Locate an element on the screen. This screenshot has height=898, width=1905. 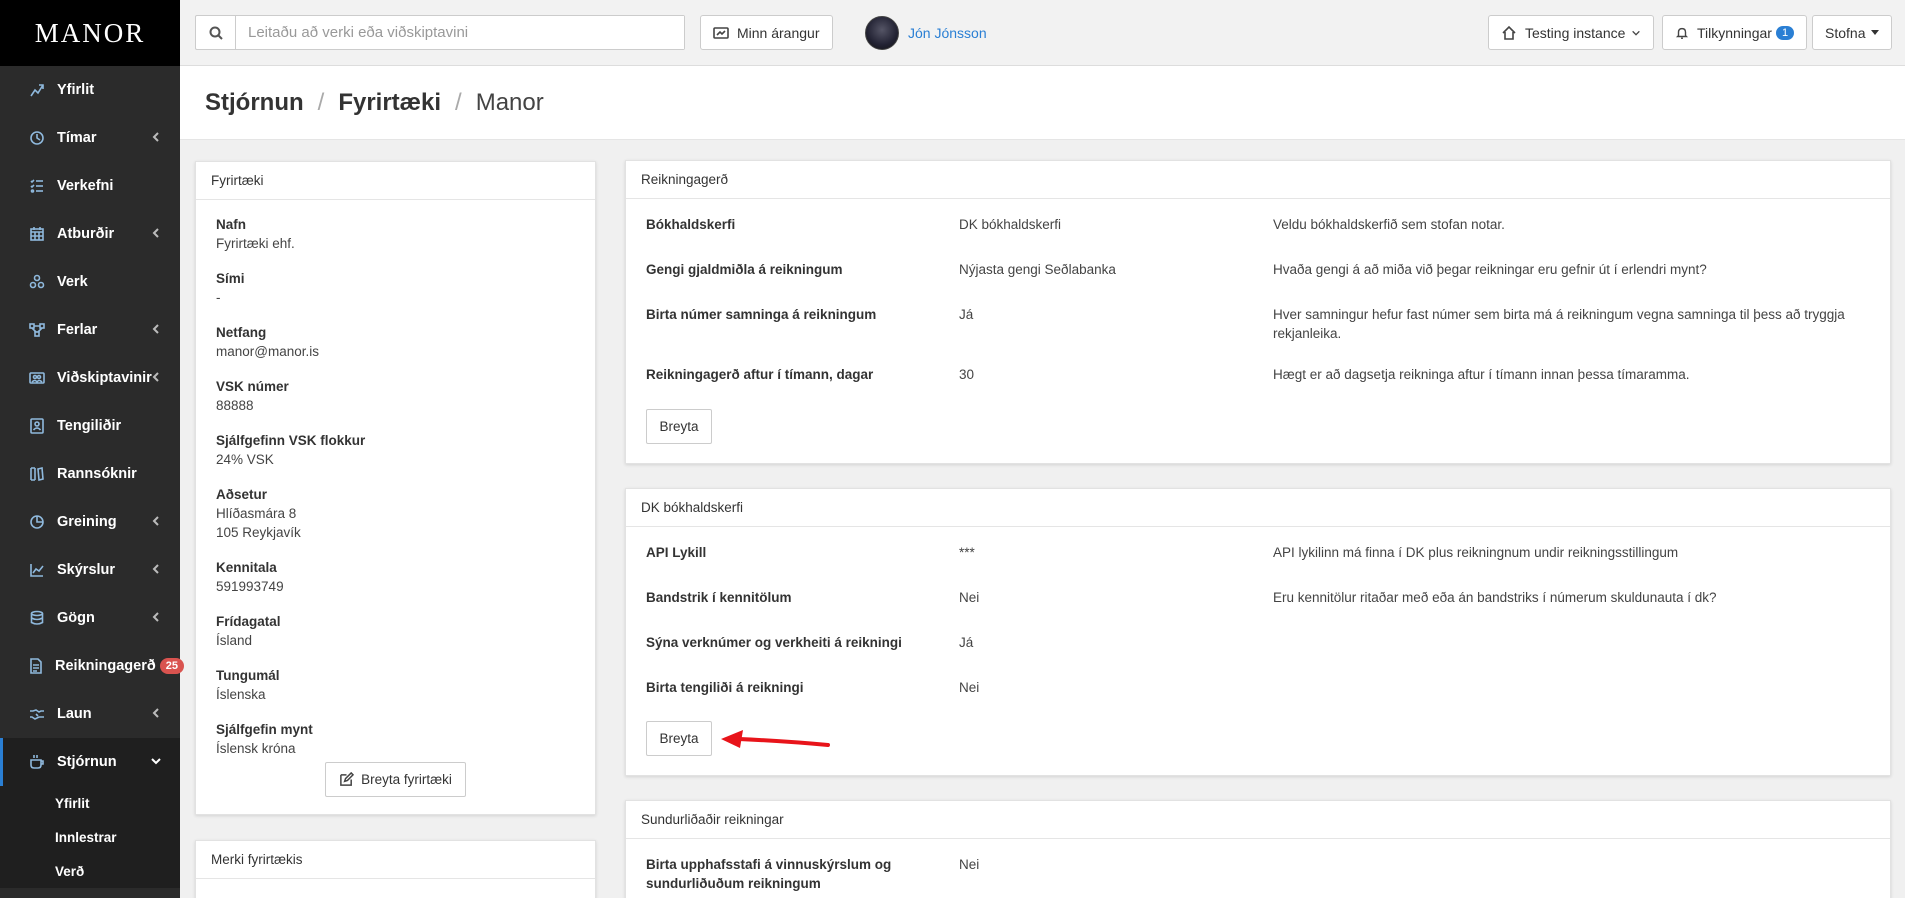
setting-label: Birta númer samninga á reikningum is located at coordinates (761, 314).